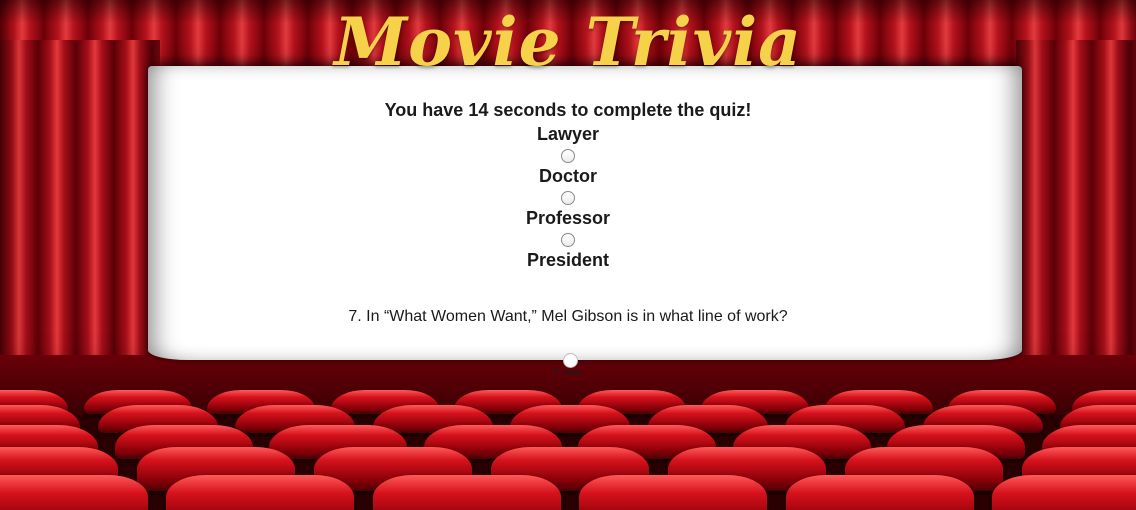 The width and height of the screenshot is (1136, 510). I want to click on answer-option-law-label: Law, so click(568, 370).